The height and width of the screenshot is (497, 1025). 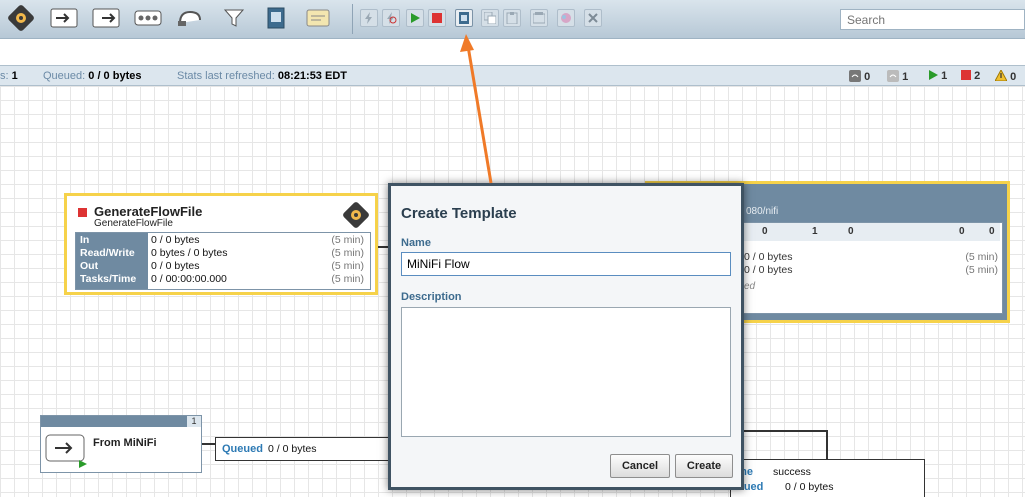 I want to click on input-port-tool-icon, so click(x=64, y=18).